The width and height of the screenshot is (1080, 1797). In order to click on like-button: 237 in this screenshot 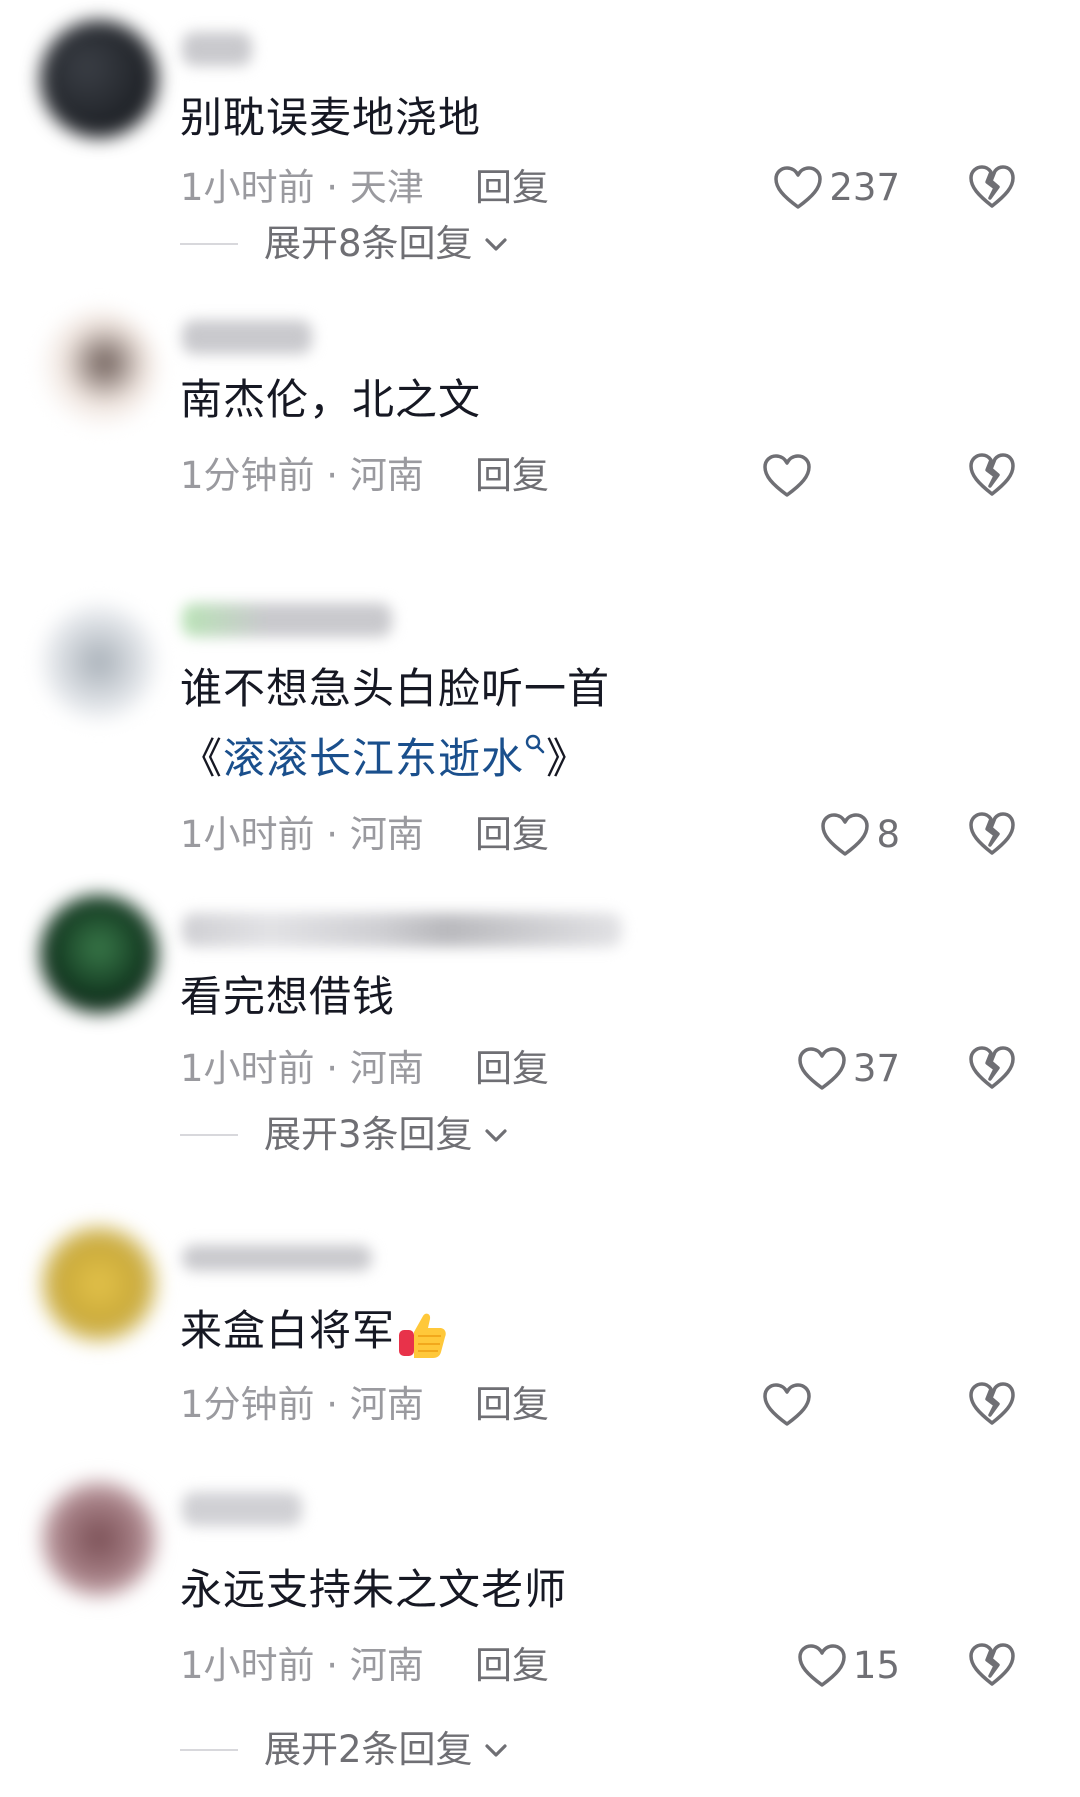, I will do `click(836, 188)`.